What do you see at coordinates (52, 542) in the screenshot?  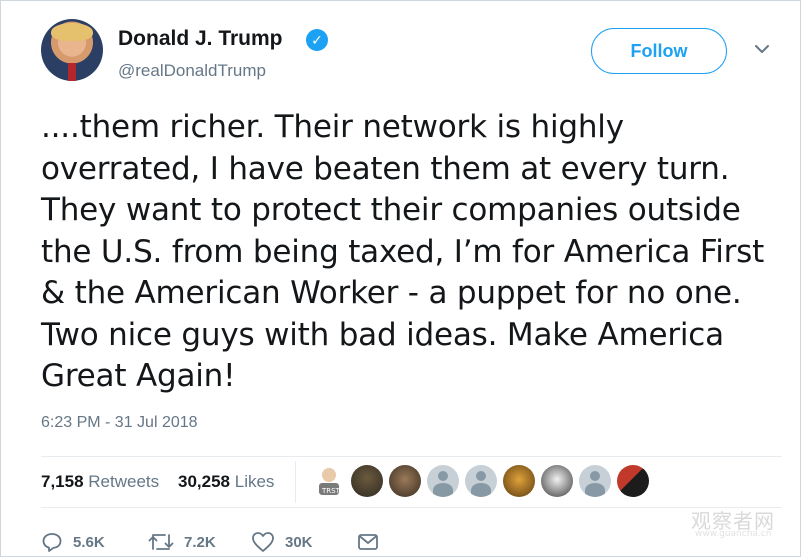 I see `reply-icon` at bounding box center [52, 542].